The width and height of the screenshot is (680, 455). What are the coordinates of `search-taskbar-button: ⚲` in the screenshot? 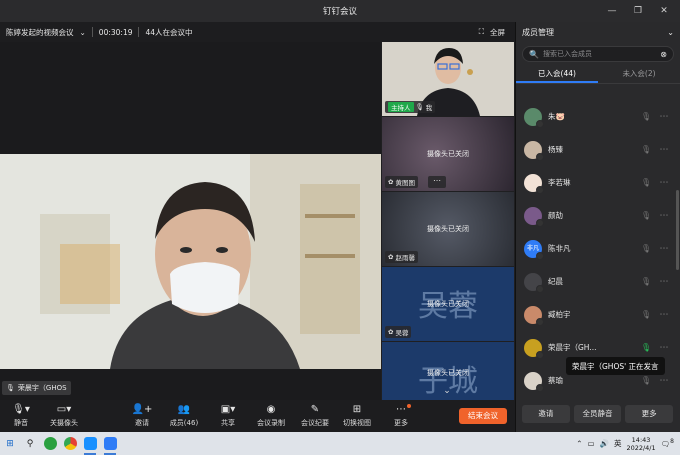 It's located at (30, 443).